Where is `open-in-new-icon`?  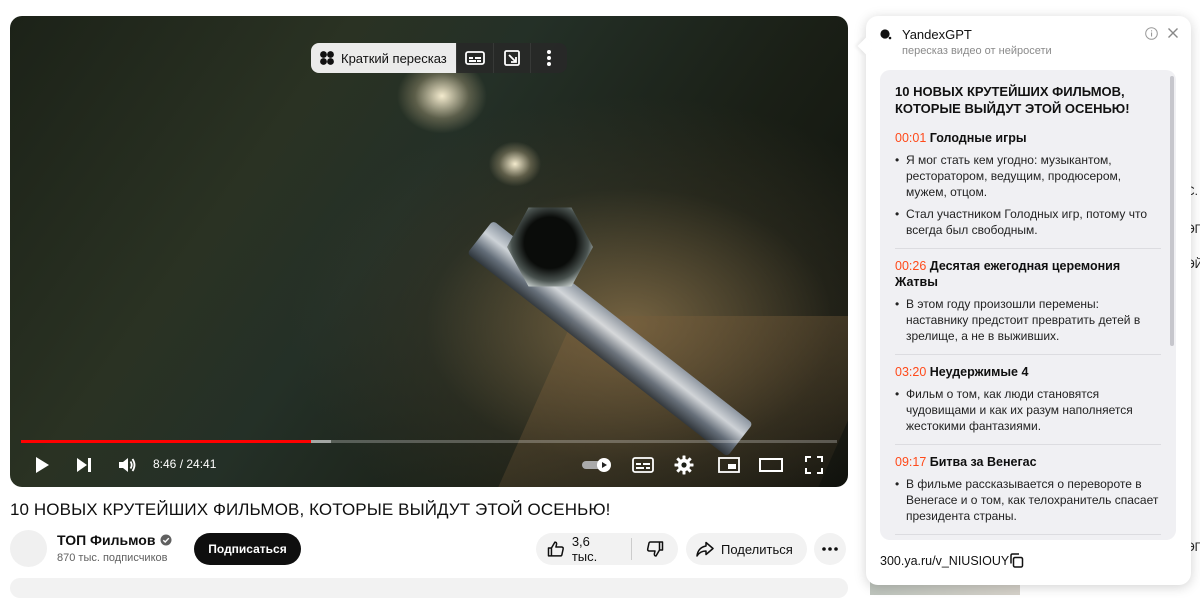
open-in-new-icon is located at coordinates (511, 58).